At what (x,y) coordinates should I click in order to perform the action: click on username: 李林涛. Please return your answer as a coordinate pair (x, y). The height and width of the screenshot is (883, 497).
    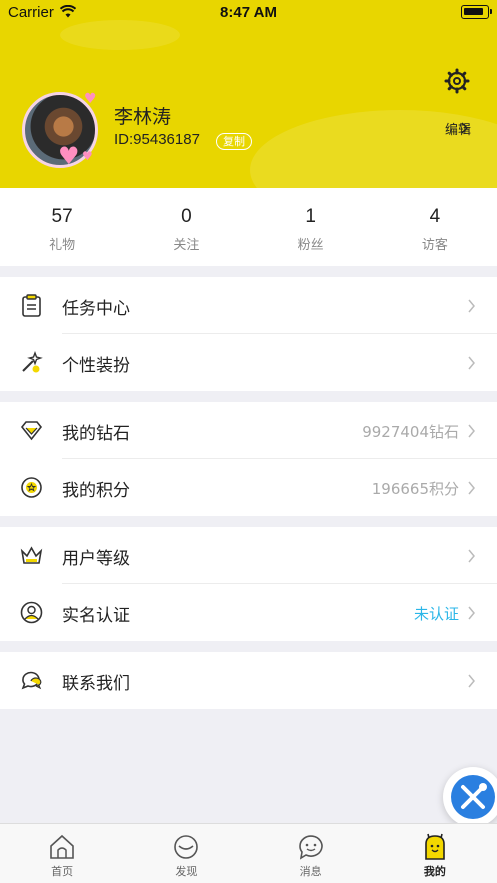
    Looking at the image, I should click on (143, 117).